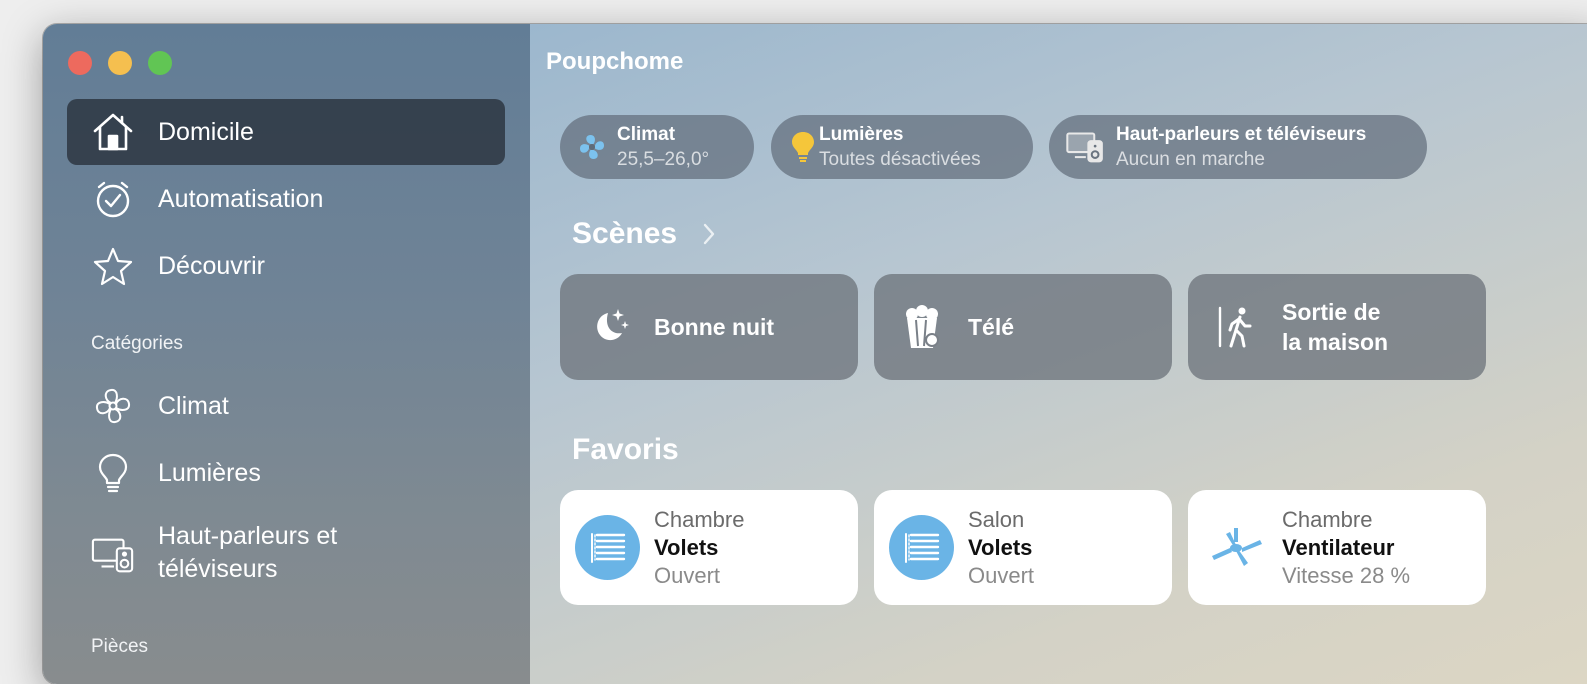 The height and width of the screenshot is (684, 1587). What do you see at coordinates (209, 472) in the screenshot?
I see `sidebar-item-label: Lumières` at bounding box center [209, 472].